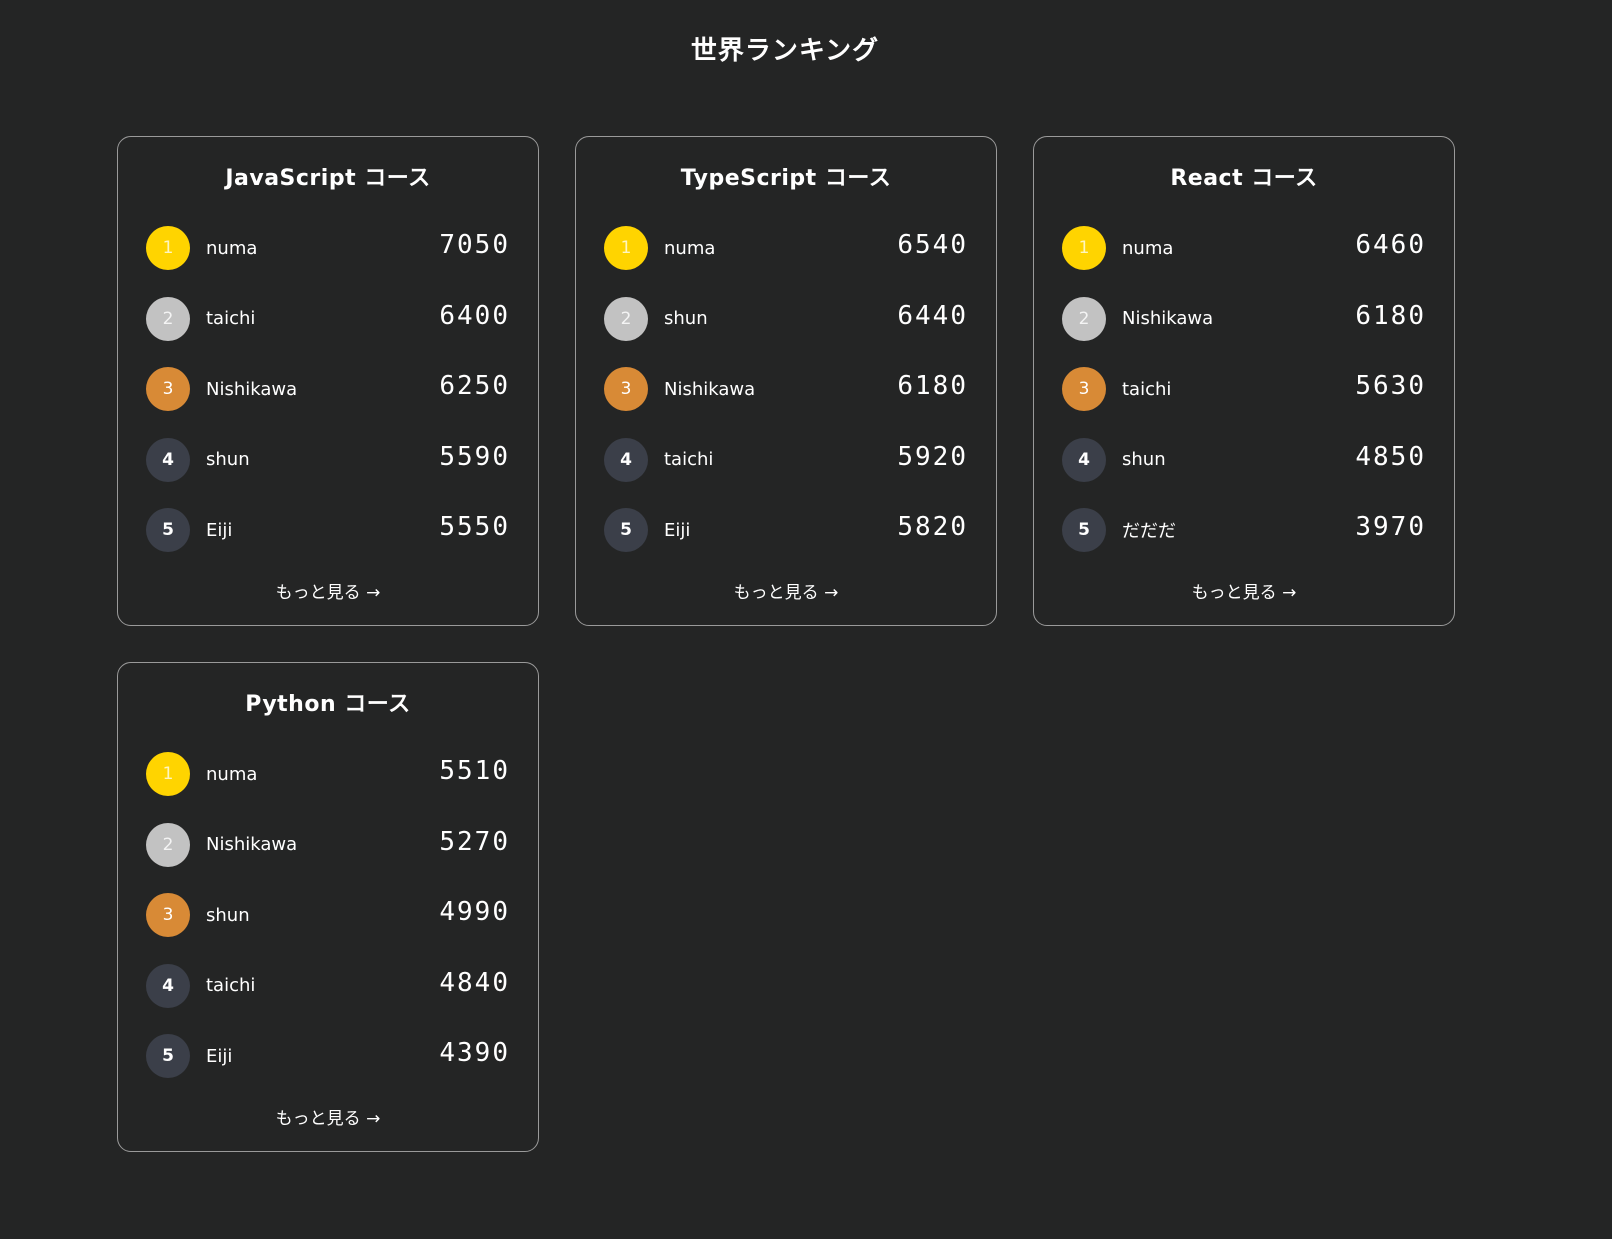  I want to click on ranking-row: 5 Eiji 5550, so click(328, 530).